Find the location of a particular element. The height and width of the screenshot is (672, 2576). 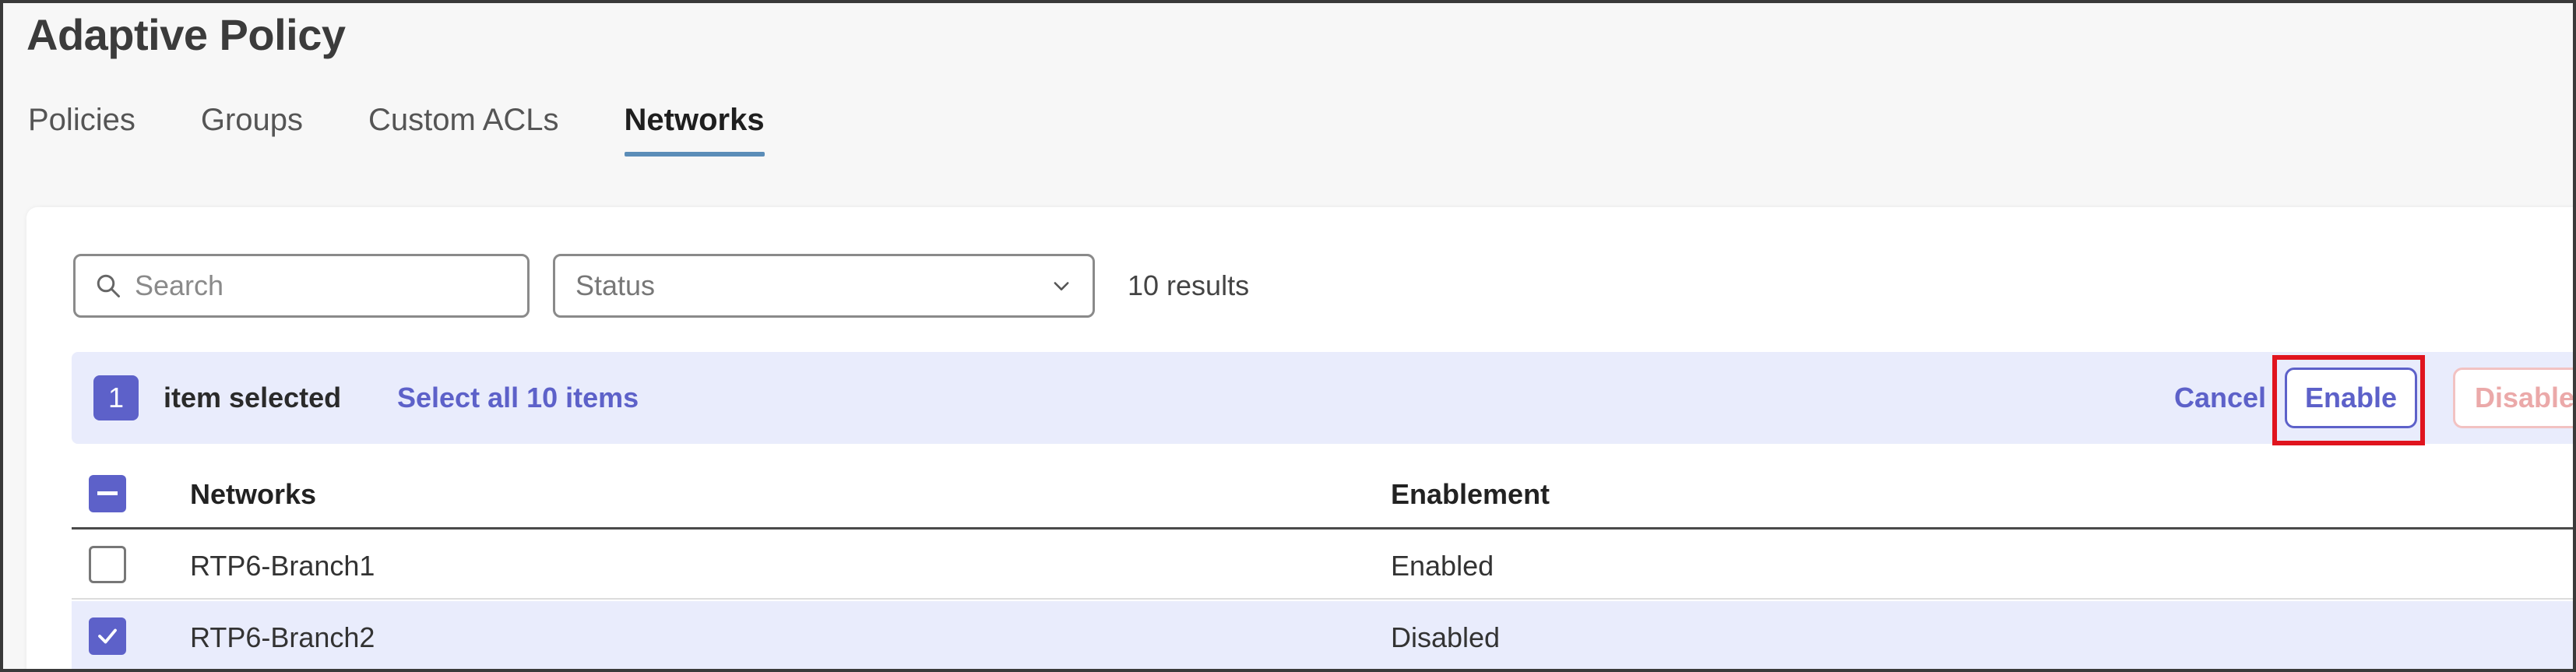

table-header: Networks Enablement is located at coordinates (1322, 493).